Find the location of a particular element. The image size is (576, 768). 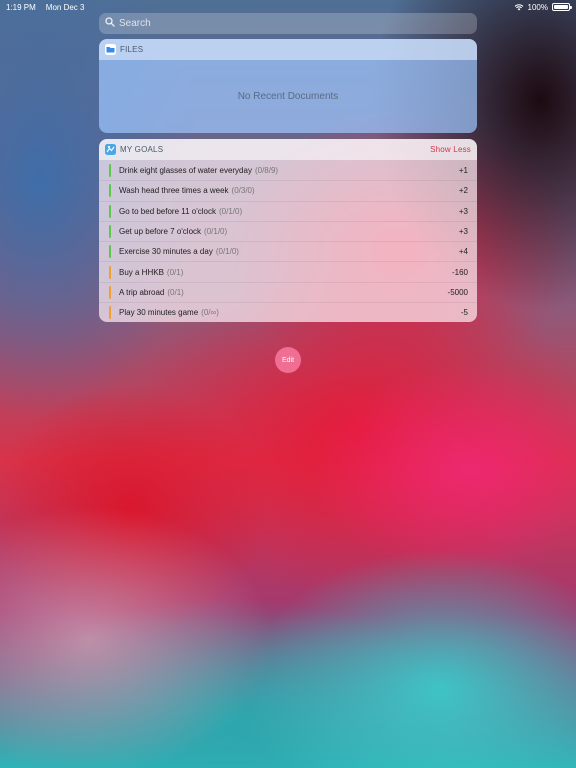

goal-score: +2 is located at coordinates (463, 191).